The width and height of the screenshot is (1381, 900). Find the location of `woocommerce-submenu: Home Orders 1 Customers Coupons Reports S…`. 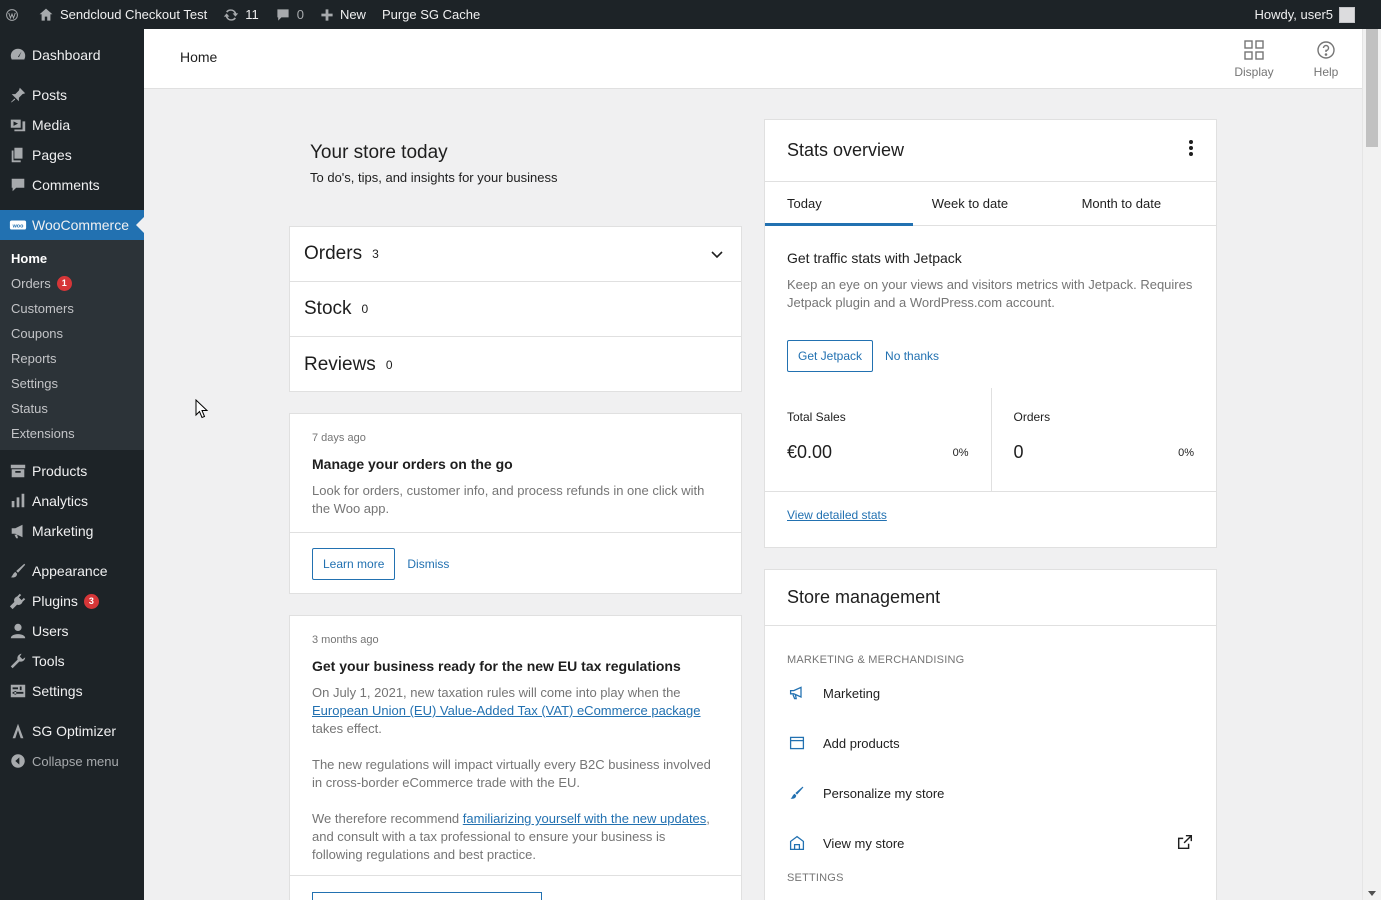

woocommerce-submenu: Home Orders 1 Customers Coupons Reports S… is located at coordinates (72, 345).